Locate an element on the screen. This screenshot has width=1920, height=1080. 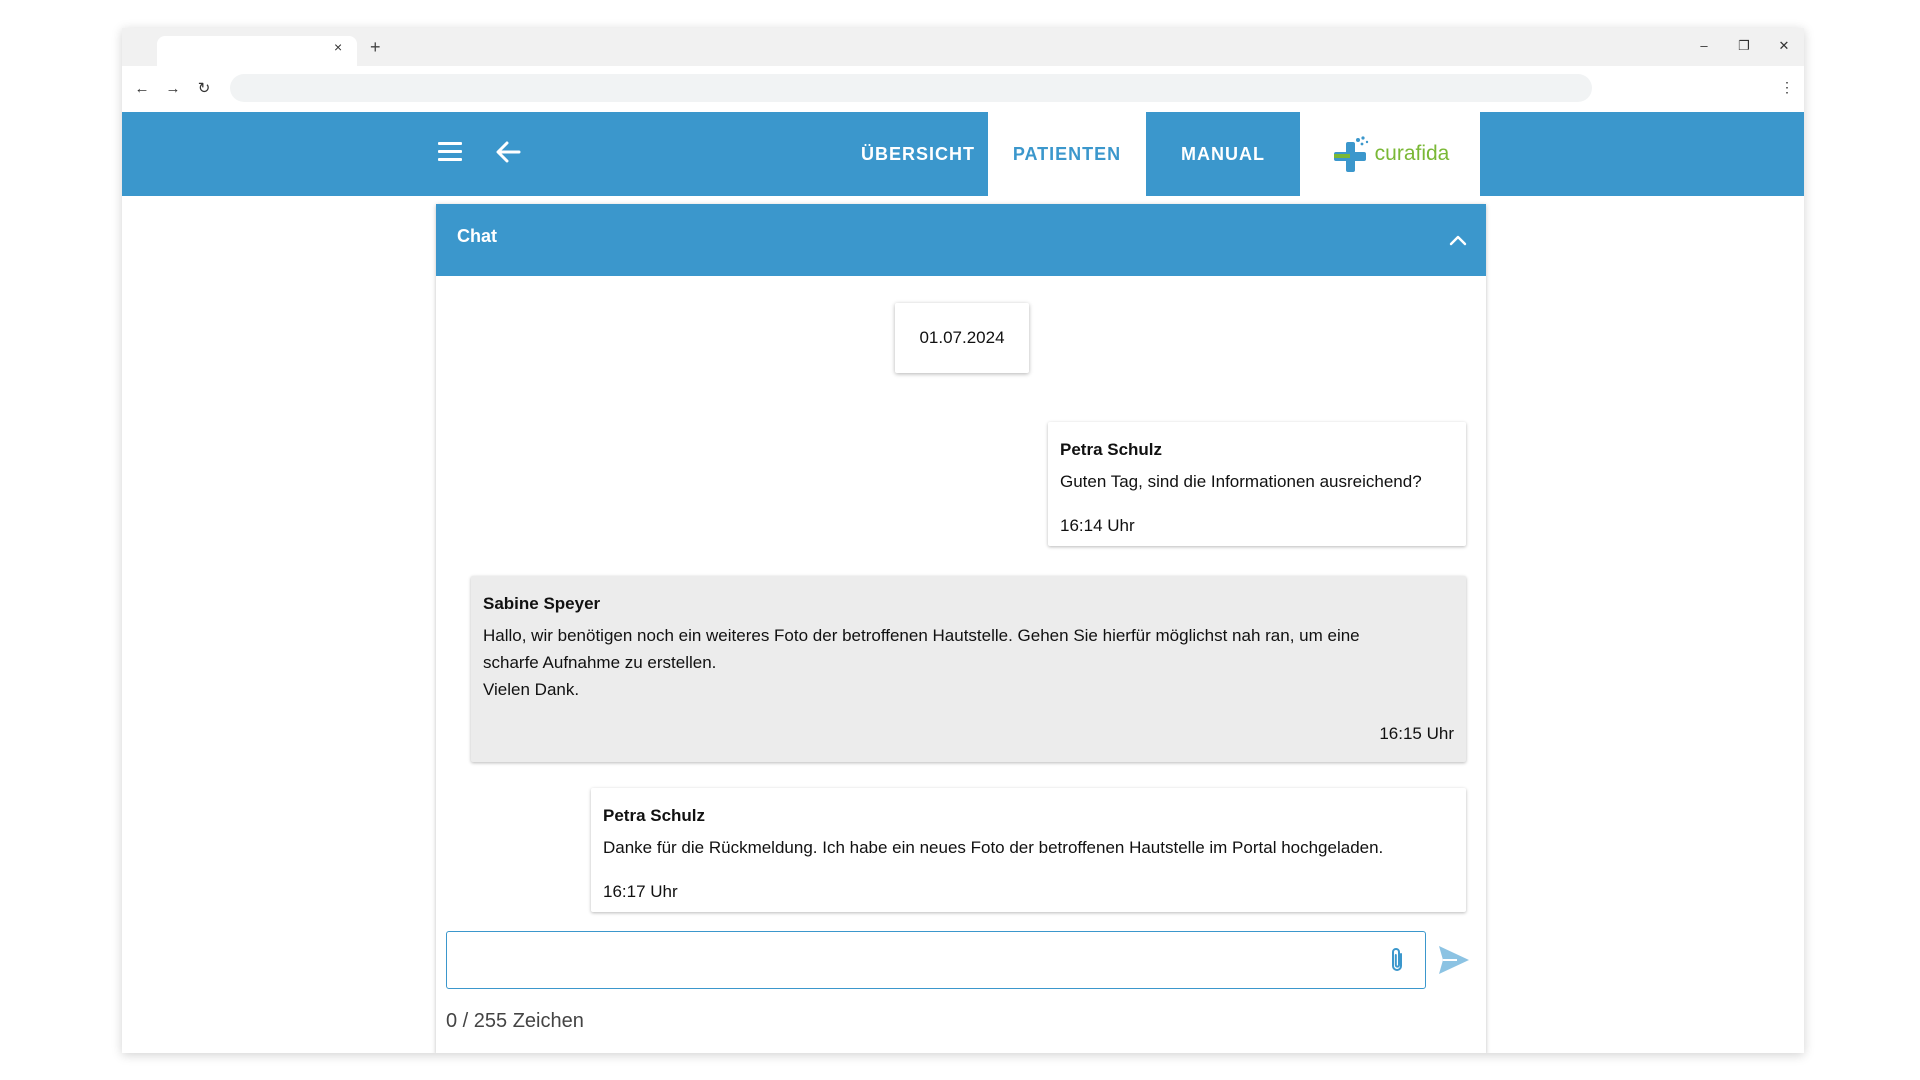
message-text-line: Vielen Dank. is located at coordinates (531, 689).